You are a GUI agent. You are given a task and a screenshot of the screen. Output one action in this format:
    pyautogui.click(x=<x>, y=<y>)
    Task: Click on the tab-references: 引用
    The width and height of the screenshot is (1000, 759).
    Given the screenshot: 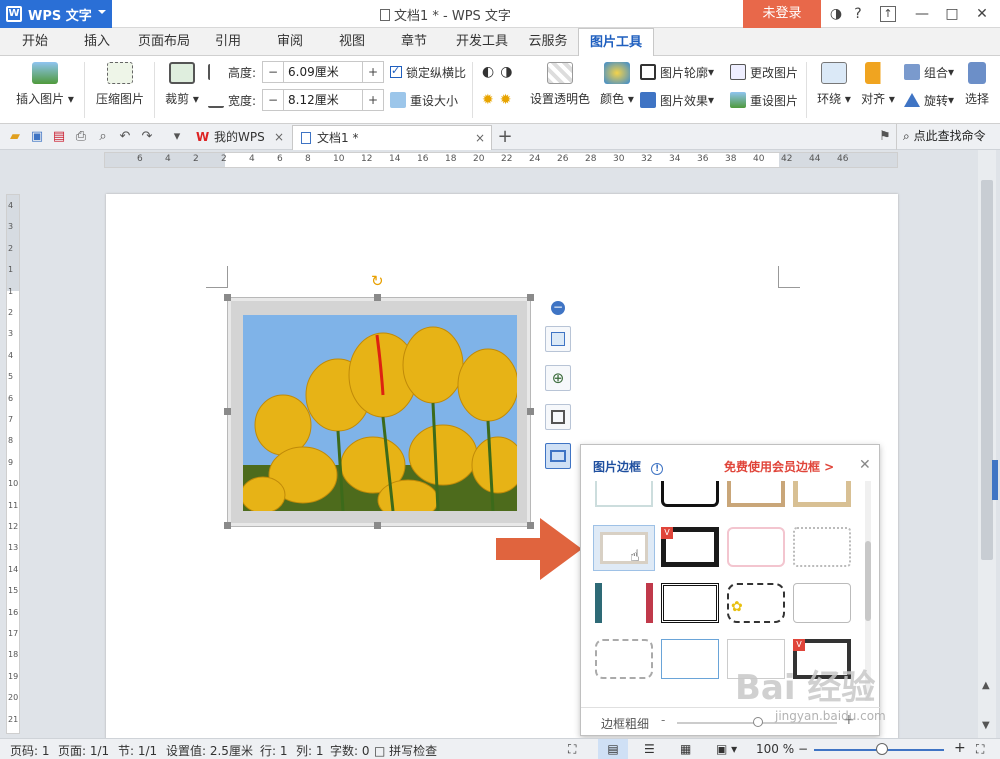 What is the action you would take?
    pyautogui.click(x=228, y=42)
    